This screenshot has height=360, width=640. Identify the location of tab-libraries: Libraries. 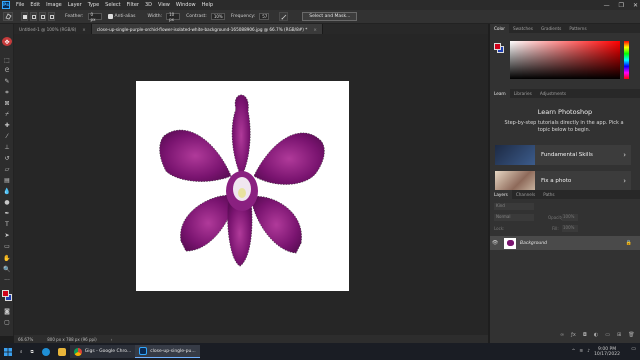
(523, 93).